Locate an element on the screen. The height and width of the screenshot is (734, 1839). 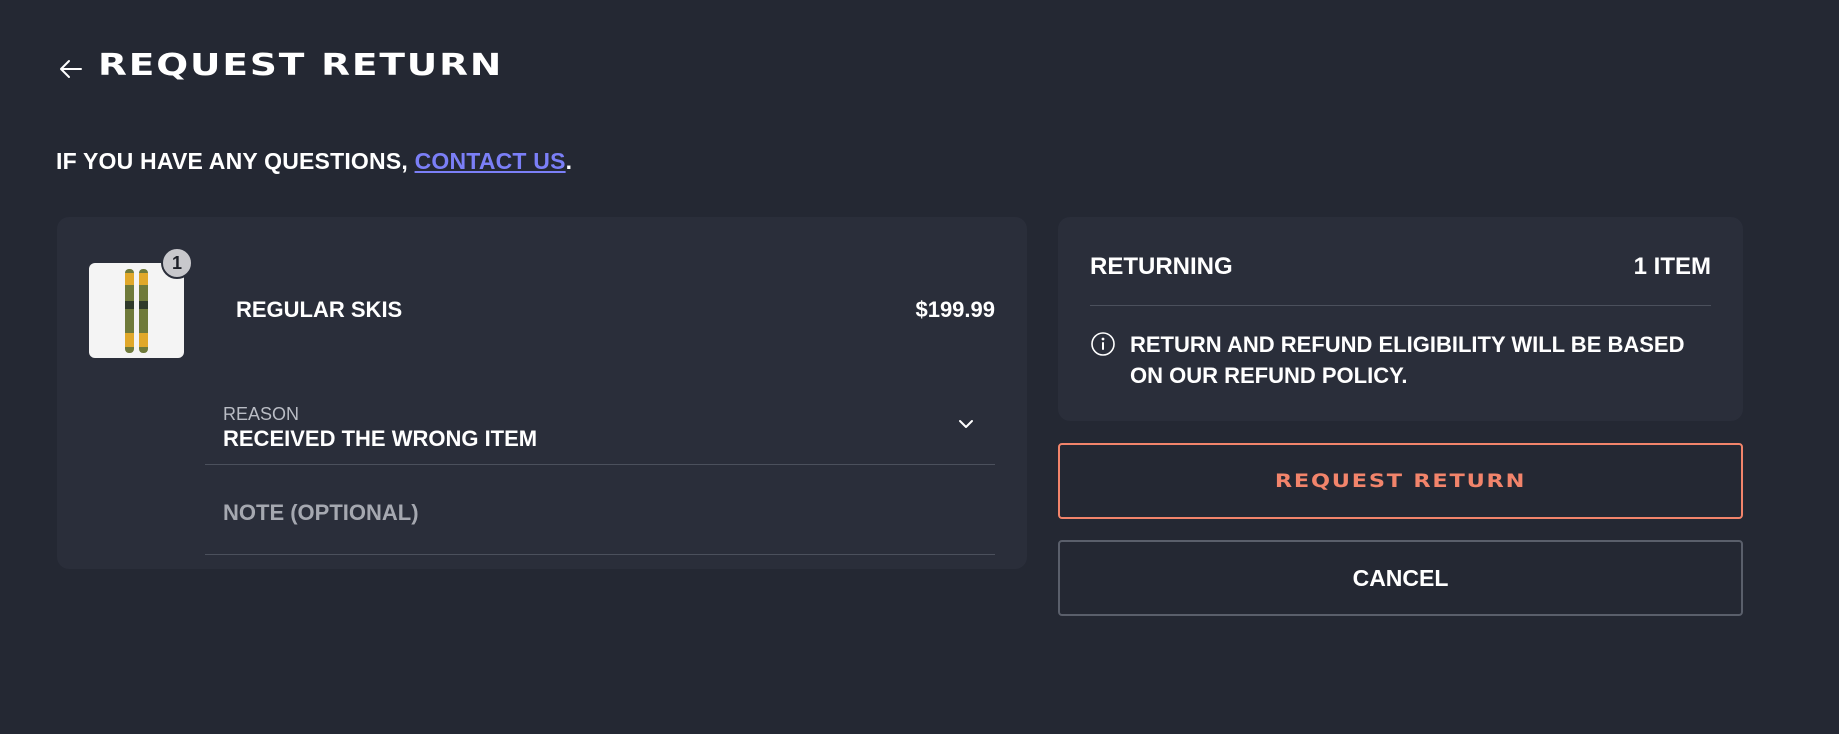
quantity-badge: 1 is located at coordinates (177, 263).